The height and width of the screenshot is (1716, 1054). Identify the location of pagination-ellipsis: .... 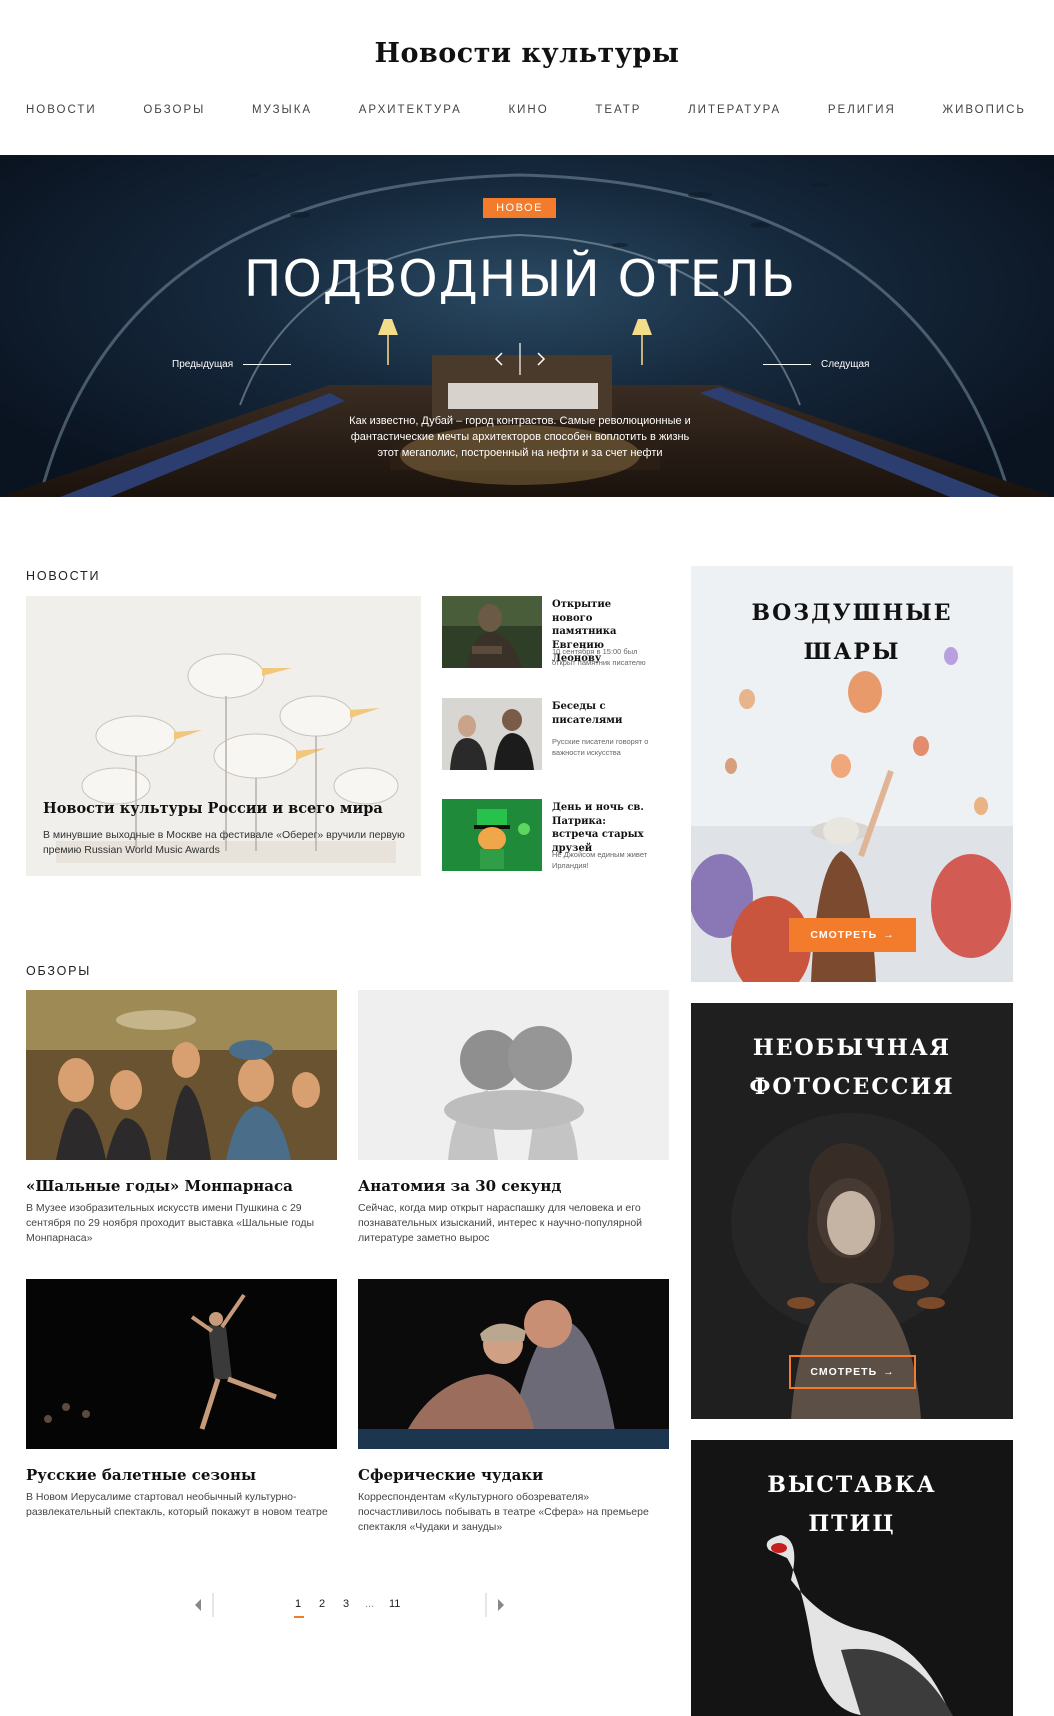
(370, 1604).